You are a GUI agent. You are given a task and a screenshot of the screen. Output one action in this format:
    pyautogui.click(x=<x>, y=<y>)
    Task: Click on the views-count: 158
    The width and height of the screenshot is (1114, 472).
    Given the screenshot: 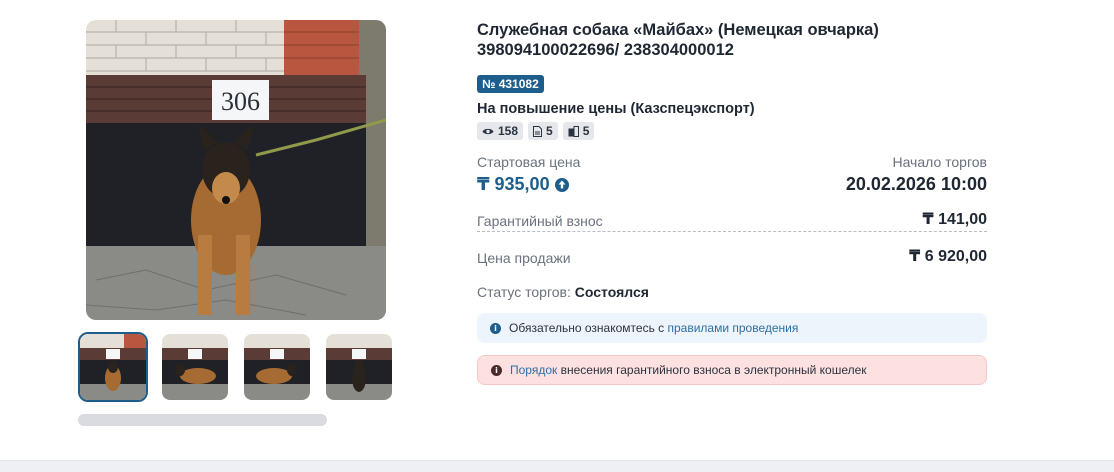 What is the action you would take?
    pyautogui.click(x=508, y=131)
    